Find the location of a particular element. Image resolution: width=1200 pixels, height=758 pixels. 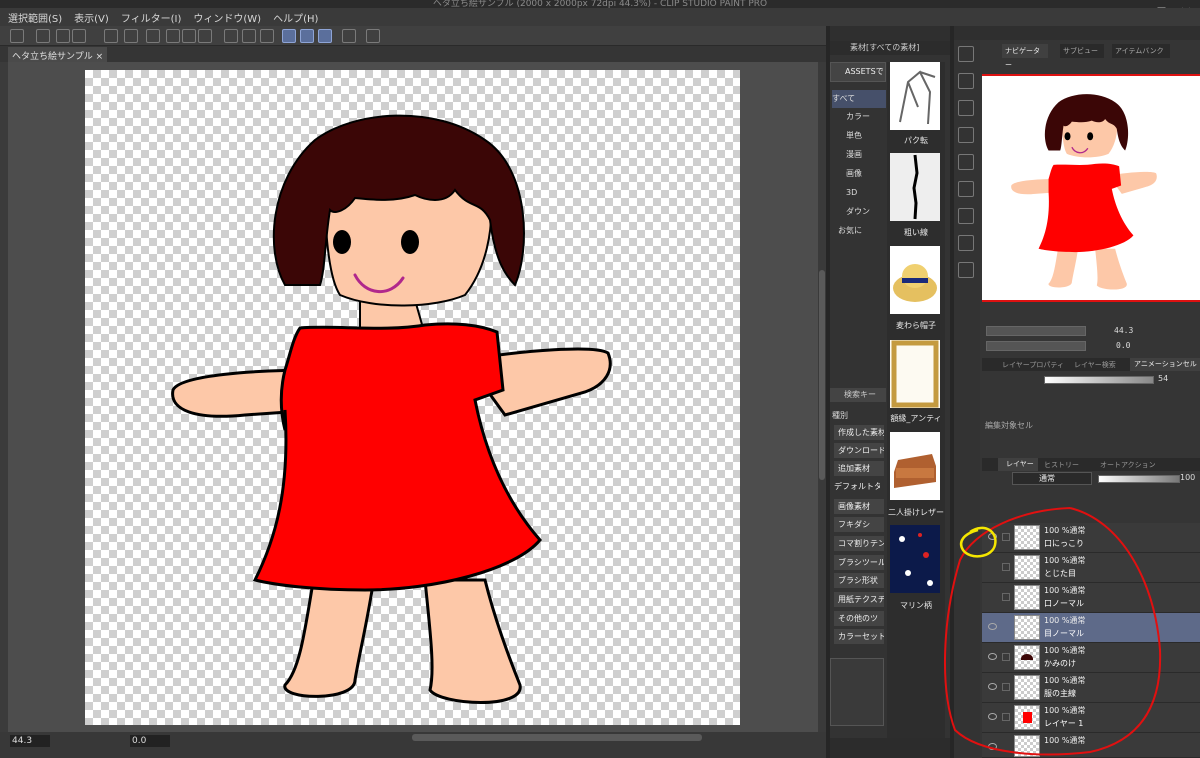

menu-bar: 選択範囲(S) 表示(V) フィルター(I) ウィンドウ(W) ヘルプ(H) is located at coordinates (600, 17).